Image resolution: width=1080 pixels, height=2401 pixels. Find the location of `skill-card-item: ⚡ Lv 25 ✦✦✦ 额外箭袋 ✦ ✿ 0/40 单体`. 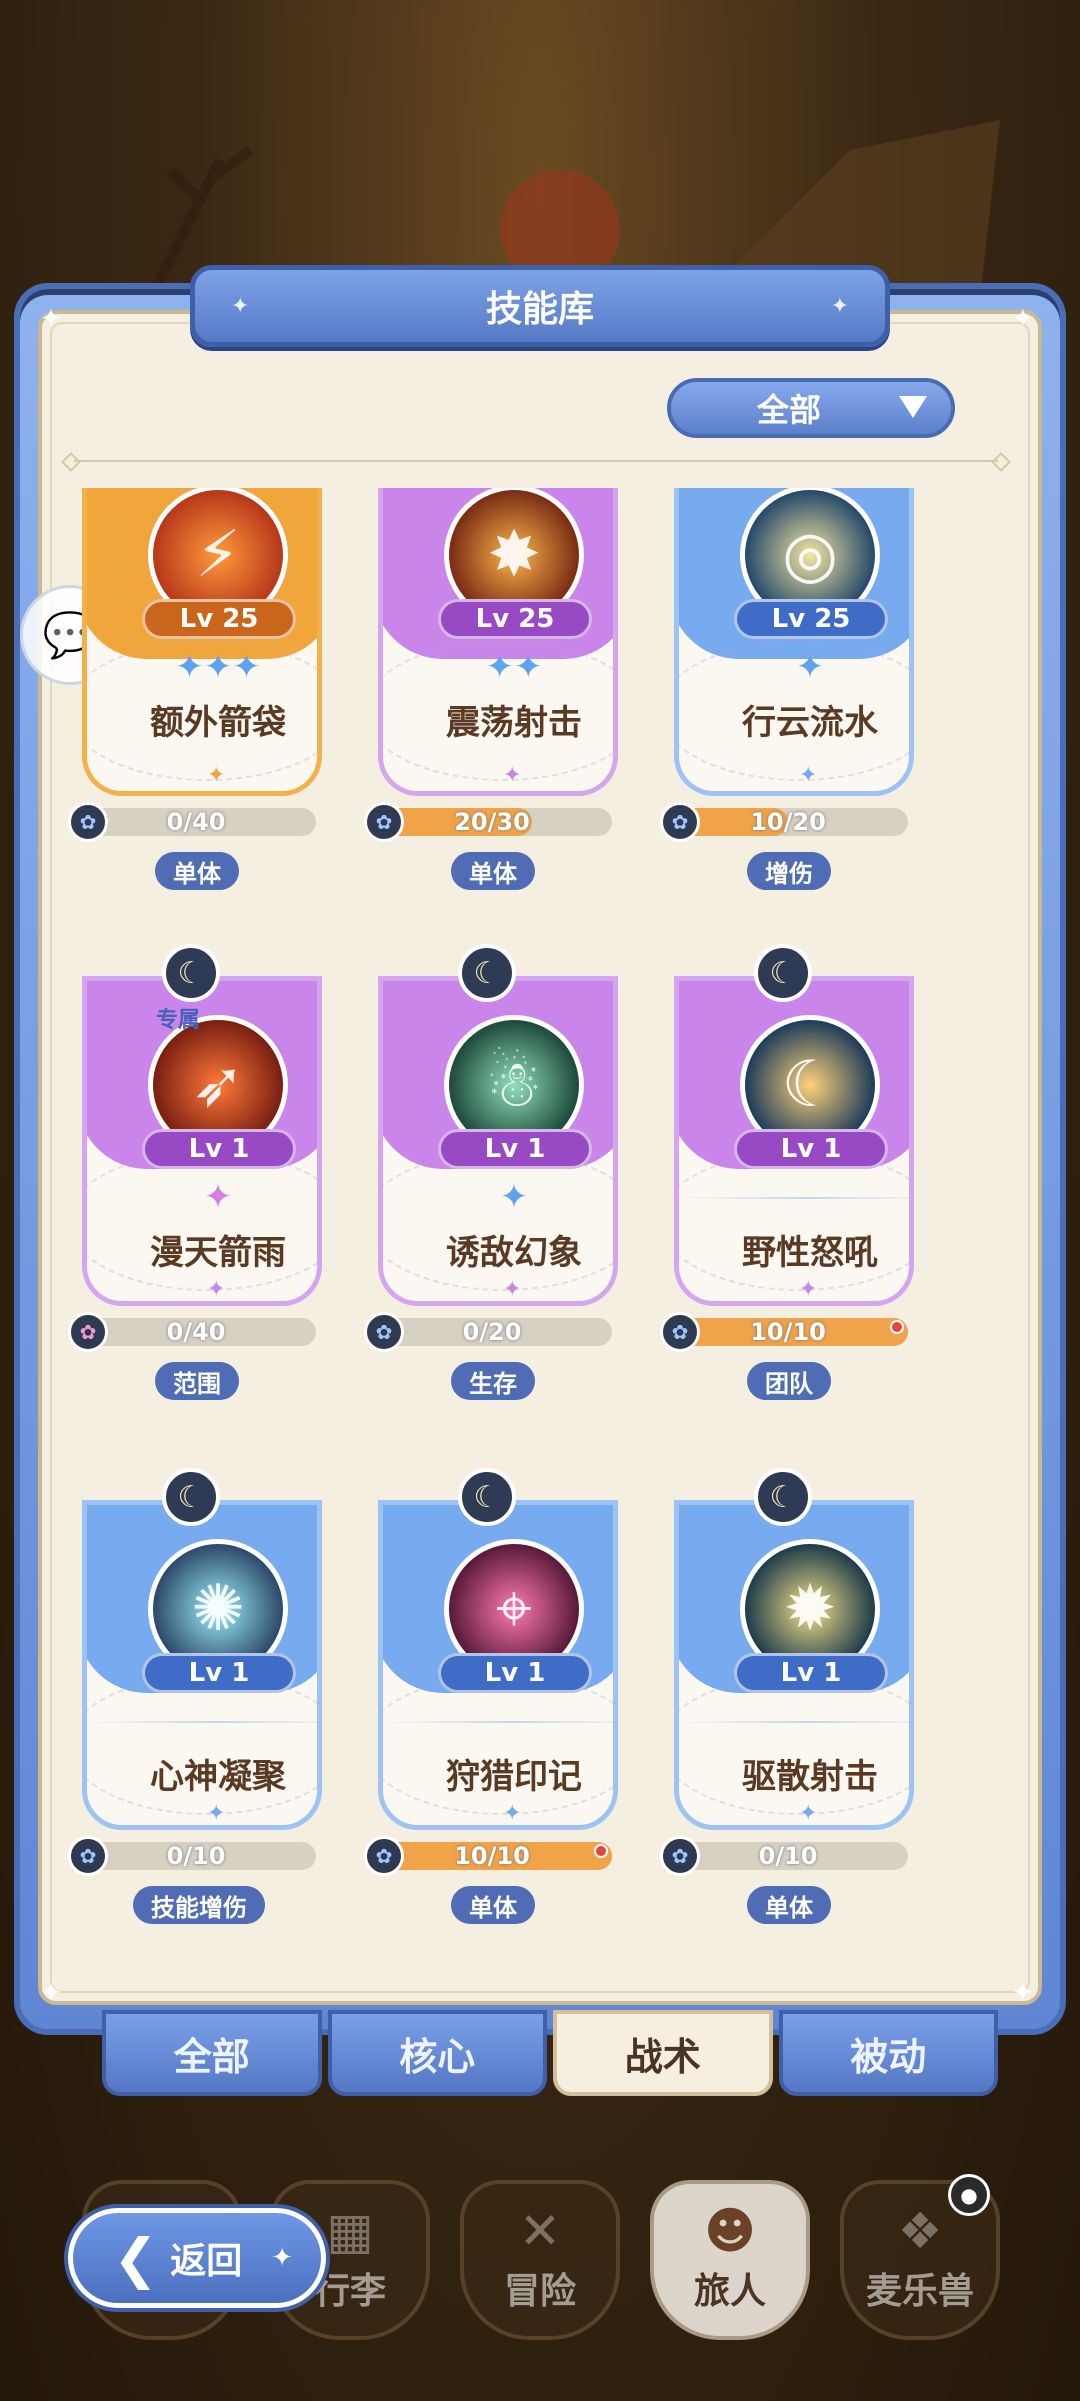

skill-card-item: ⚡ Lv 25 ✦✦✦ 额外箭袋 ✦ ✿ 0/40 单体 is located at coordinates (195, 717).